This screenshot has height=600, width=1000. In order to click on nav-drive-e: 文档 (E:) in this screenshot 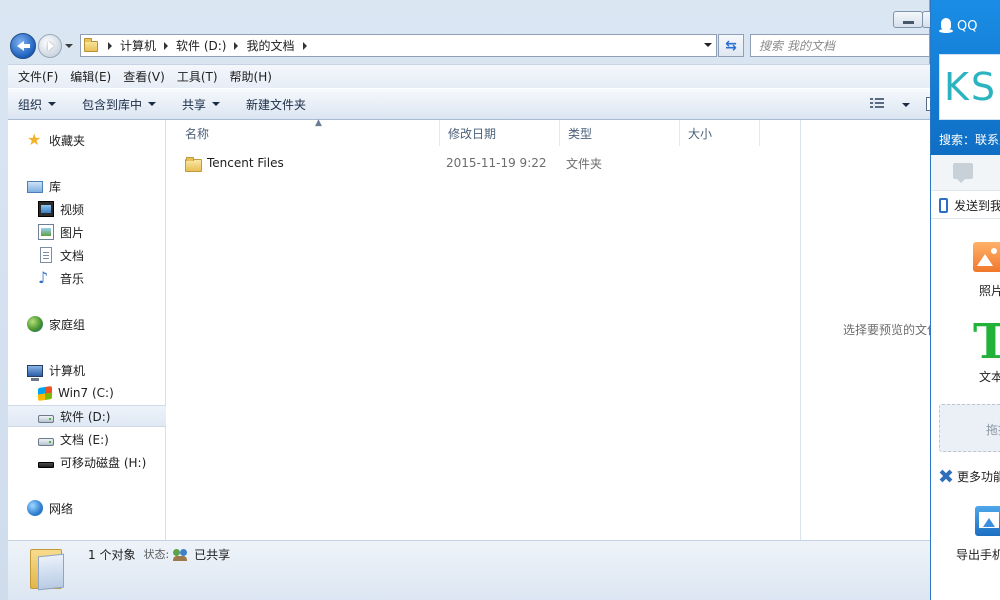, I will do `click(87, 439)`.